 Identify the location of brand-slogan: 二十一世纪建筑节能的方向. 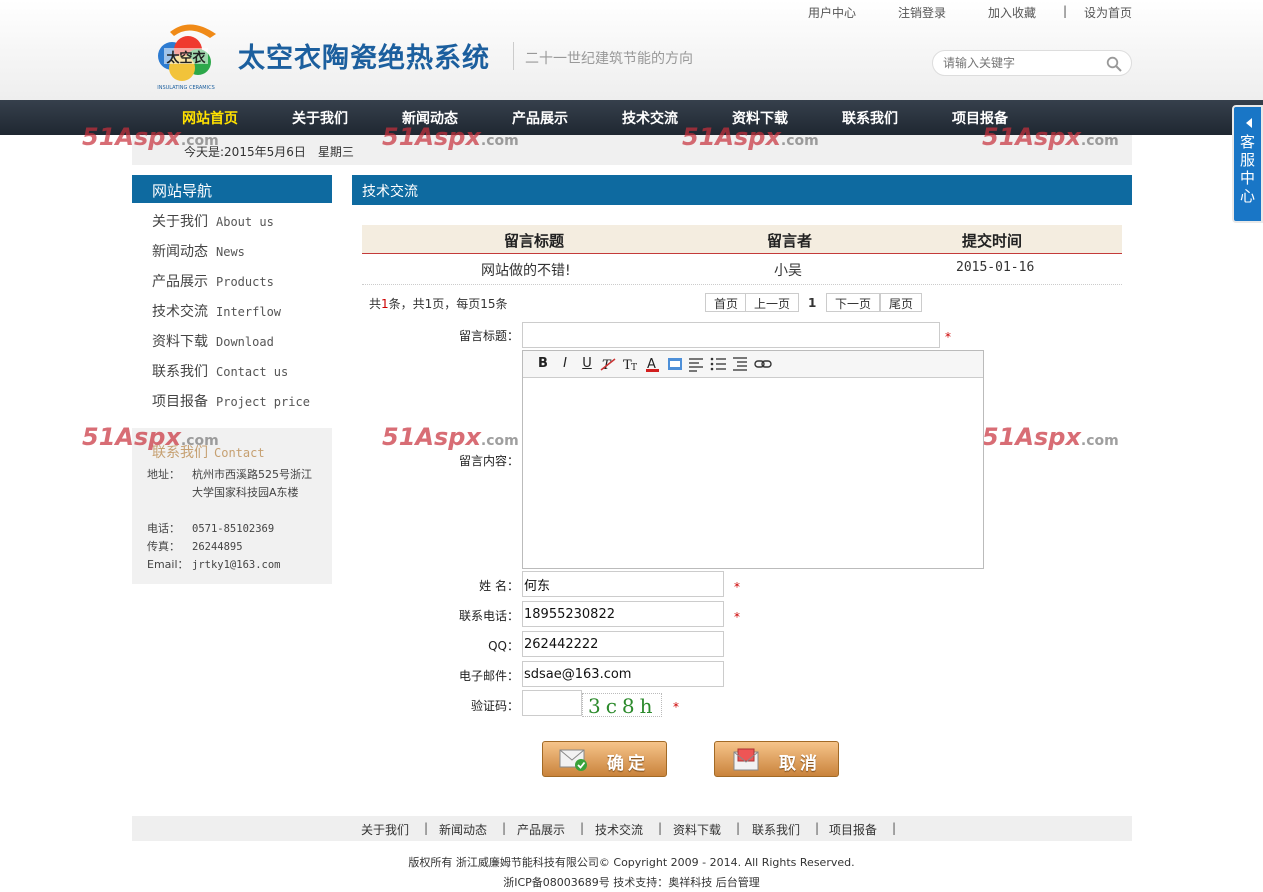
(609, 59).